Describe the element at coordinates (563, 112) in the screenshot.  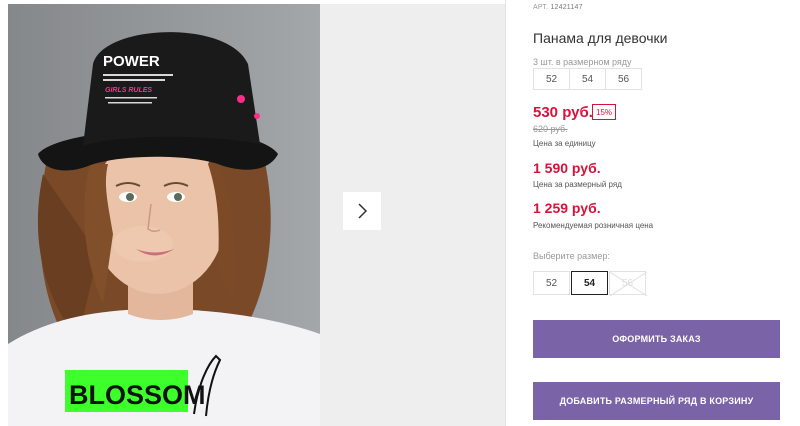
I see `unit-price: 530 руб.` at that location.